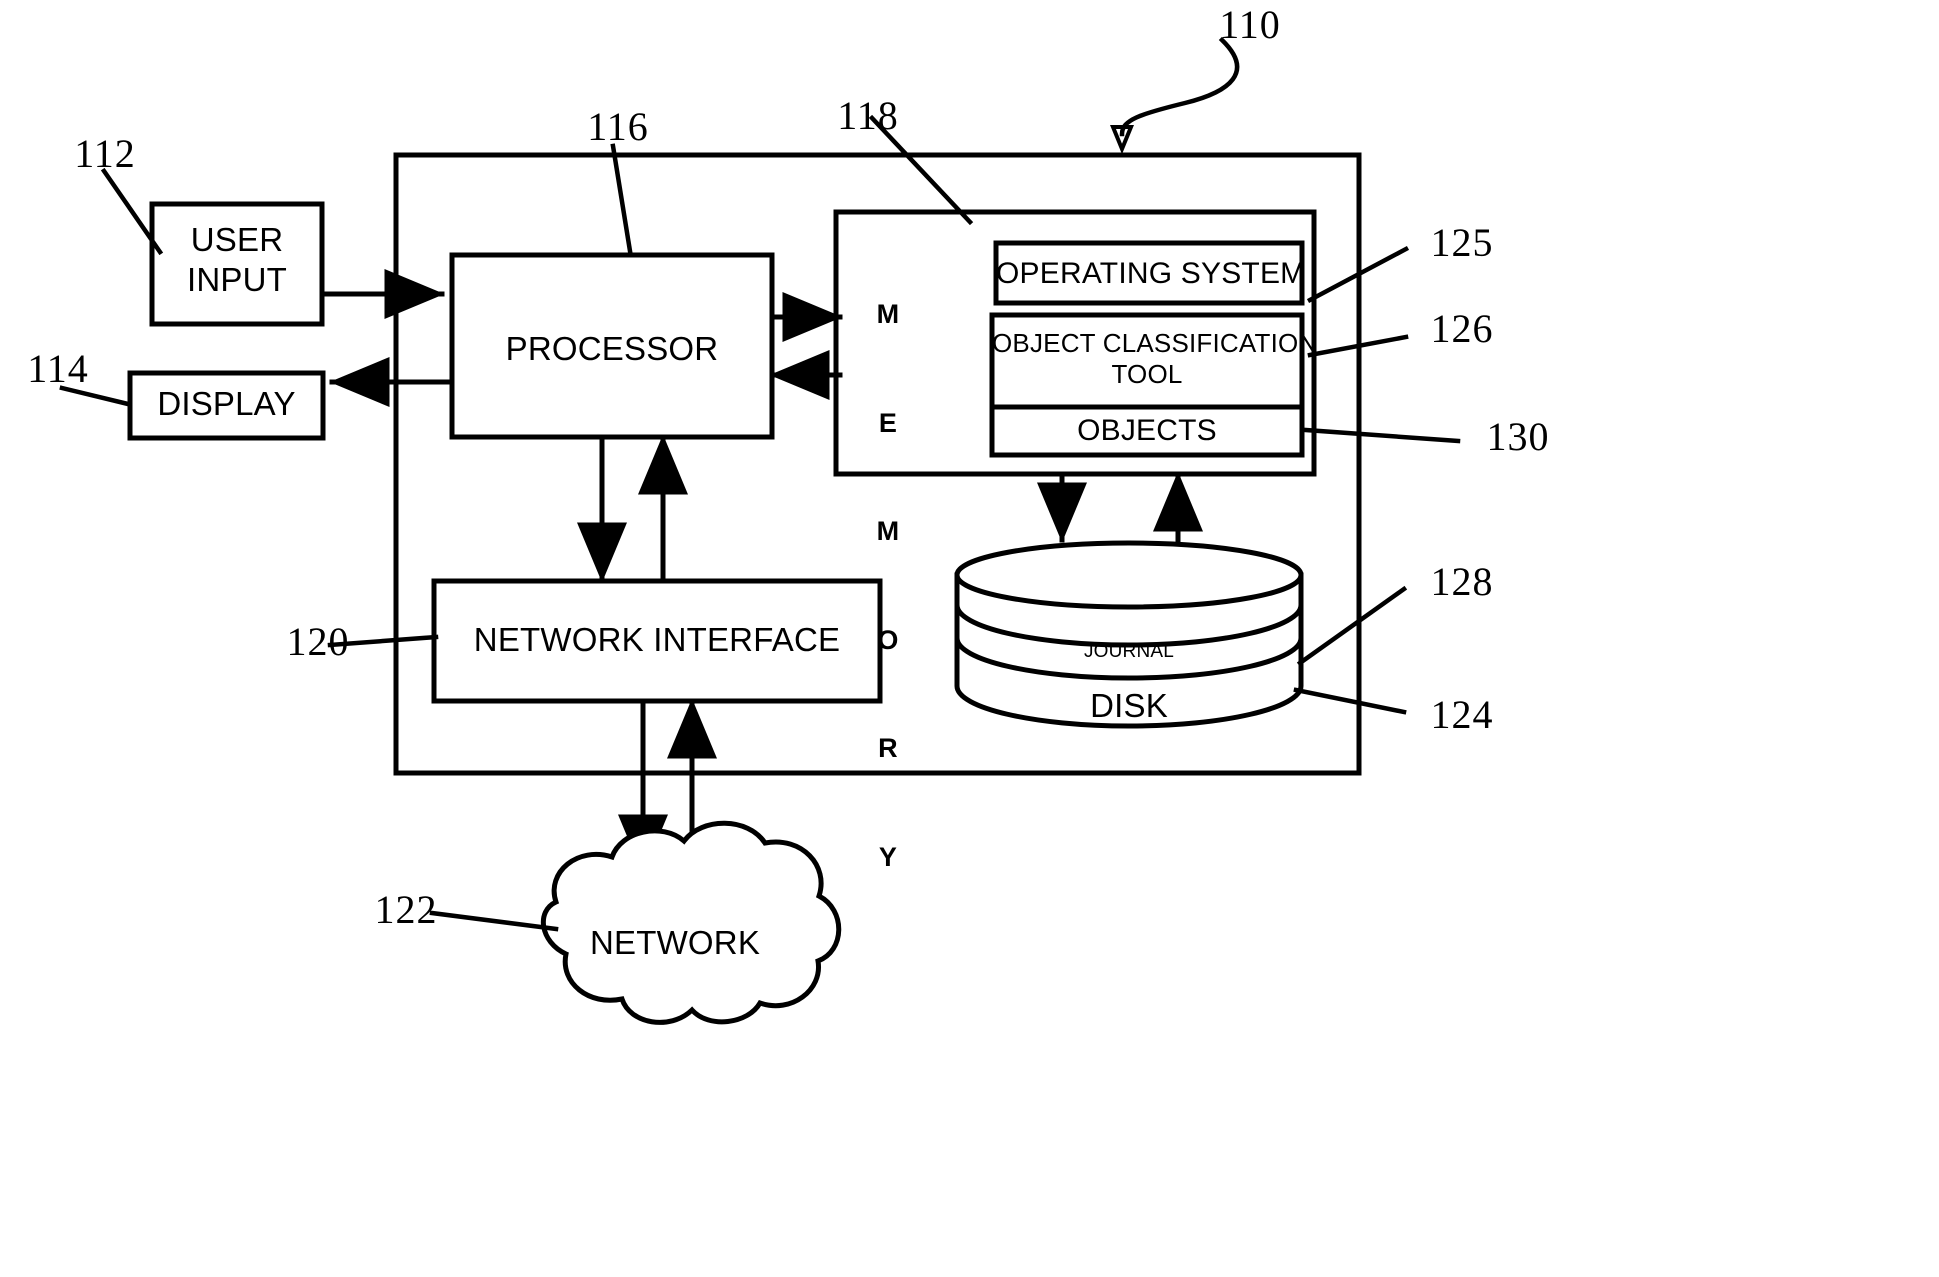 Image resolution: width=1939 pixels, height=1277 pixels. I want to click on network-cloud, so click(691, 922).